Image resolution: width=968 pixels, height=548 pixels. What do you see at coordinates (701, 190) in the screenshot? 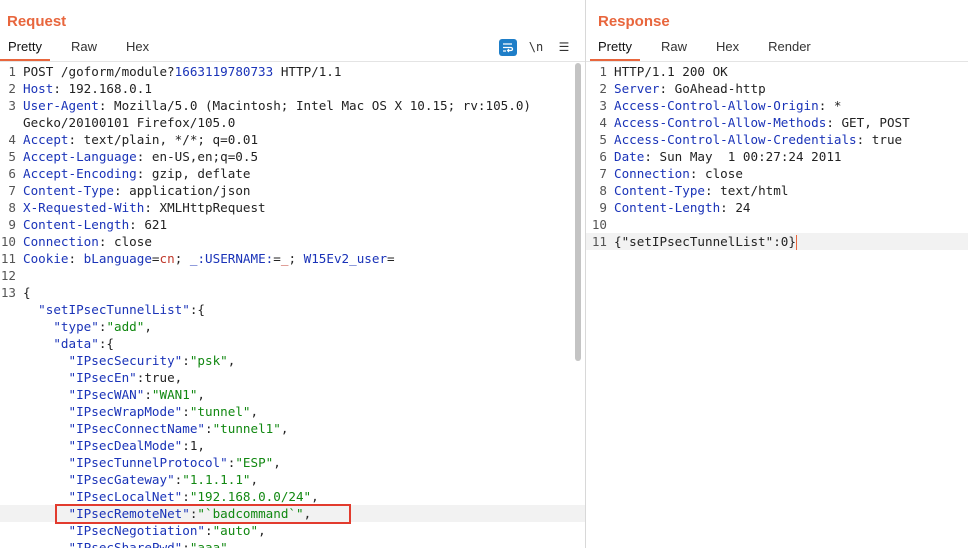
I see `line-content: Content-Type: text/html` at bounding box center [701, 190].